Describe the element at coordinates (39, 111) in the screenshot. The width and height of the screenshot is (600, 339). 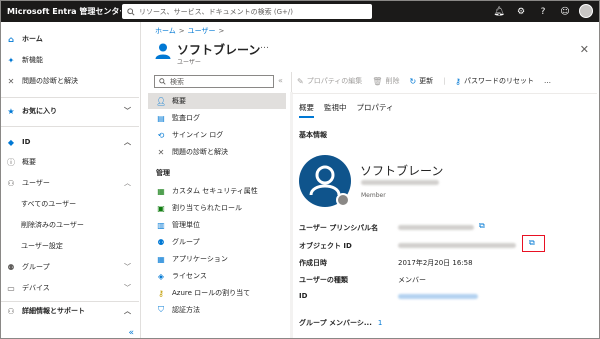
I see `nav-label: お気に入り` at that location.